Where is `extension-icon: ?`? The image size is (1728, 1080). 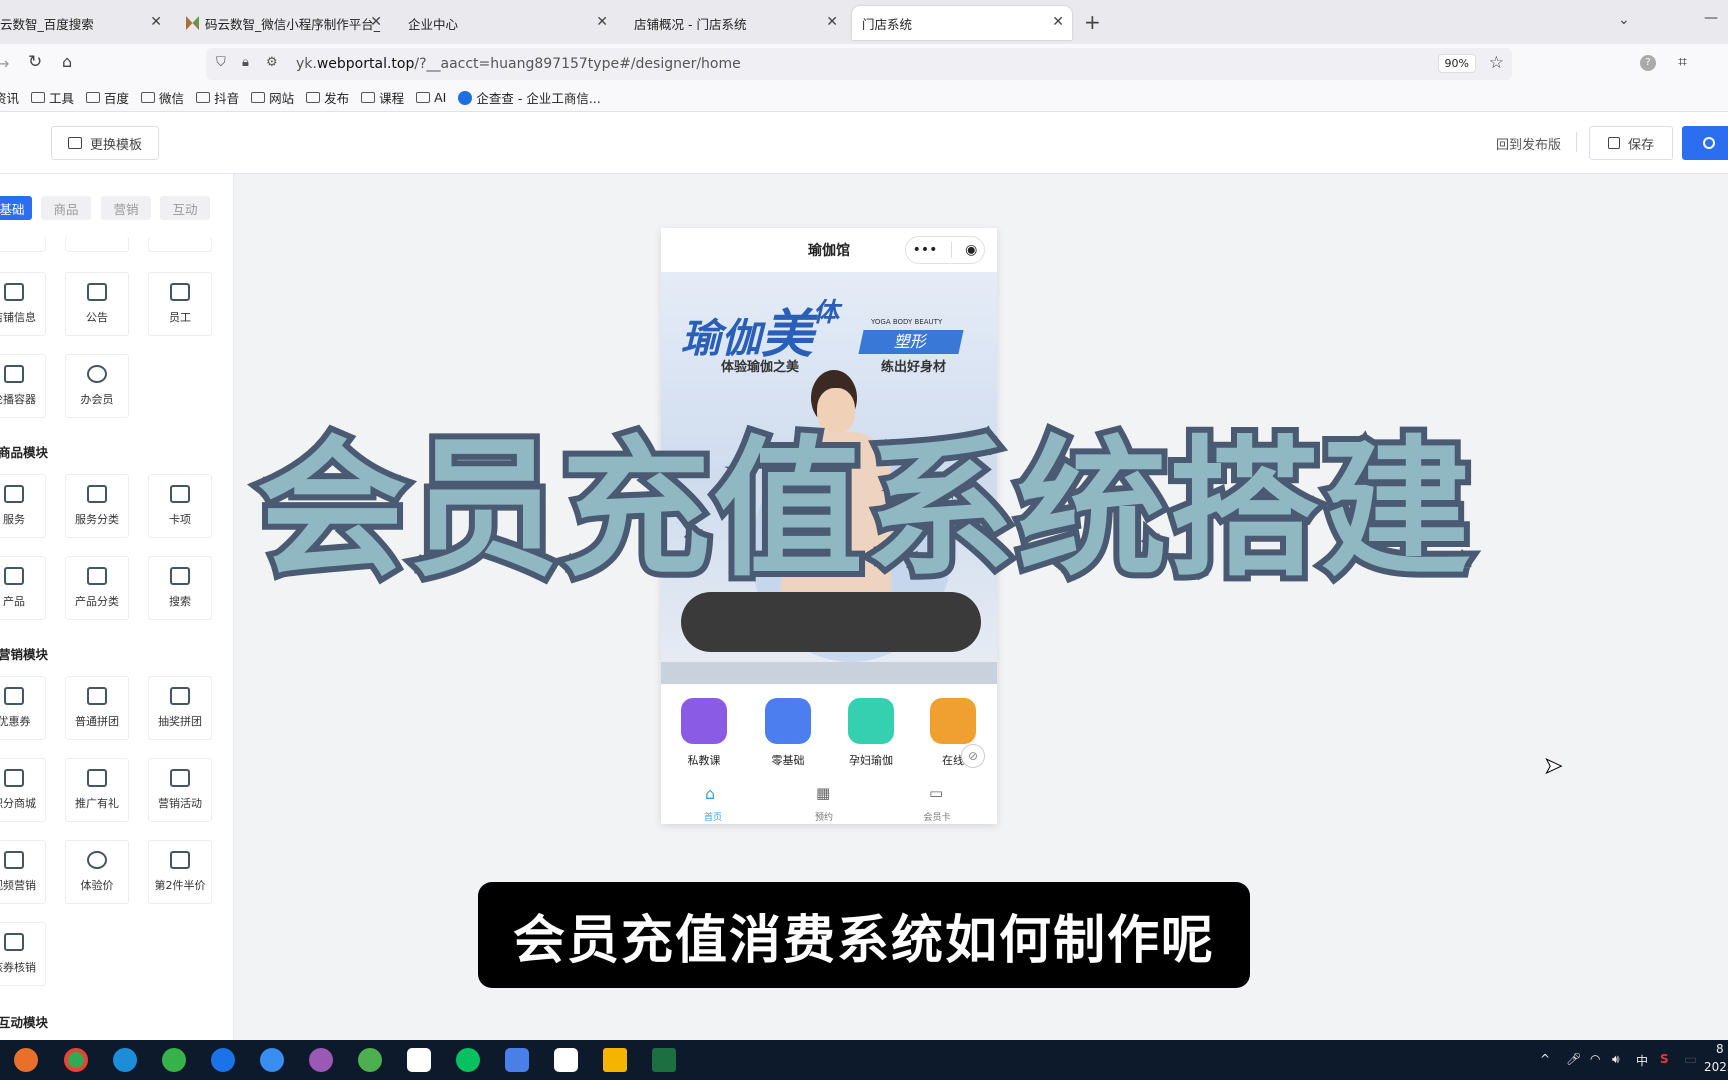
extension-icon: ? is located at coordinates (1648, 63).